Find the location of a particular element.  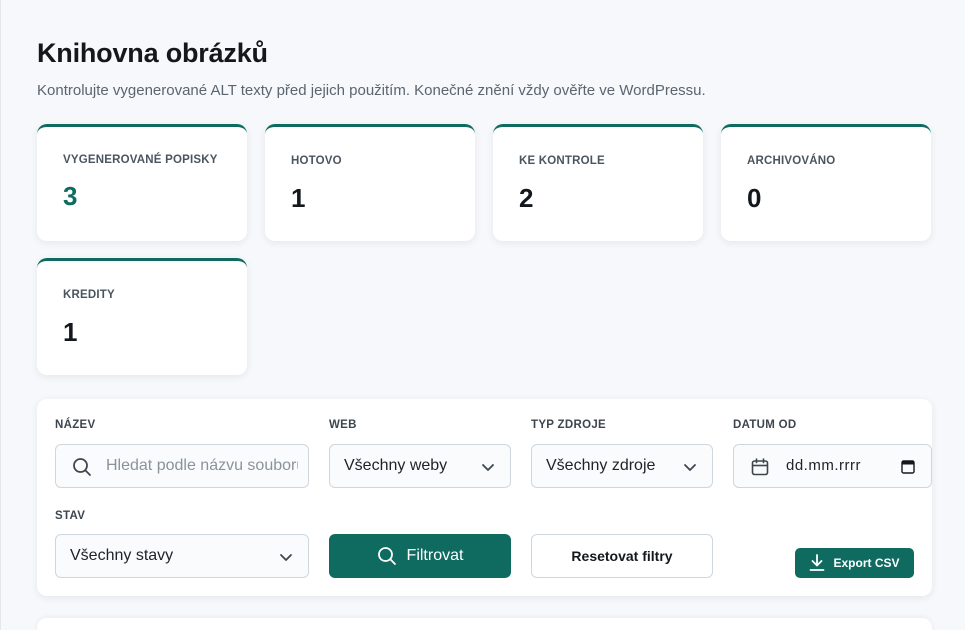

web-select-value: Všechny weby is located at coordinates (396, 465).